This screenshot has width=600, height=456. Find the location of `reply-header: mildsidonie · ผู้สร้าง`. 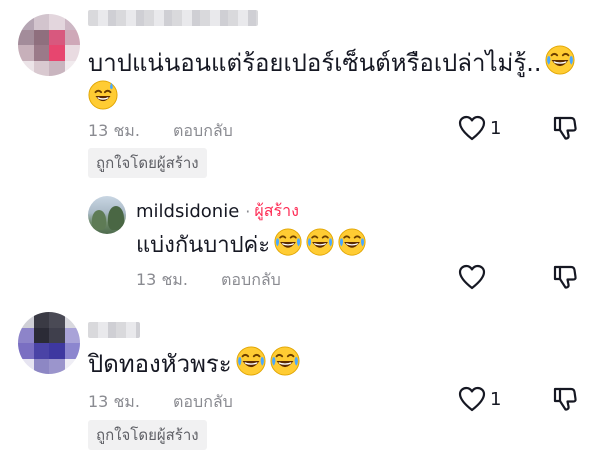

reply-header: mildsidonie · ผู้สร้าง is located at coordinates (217, 211).